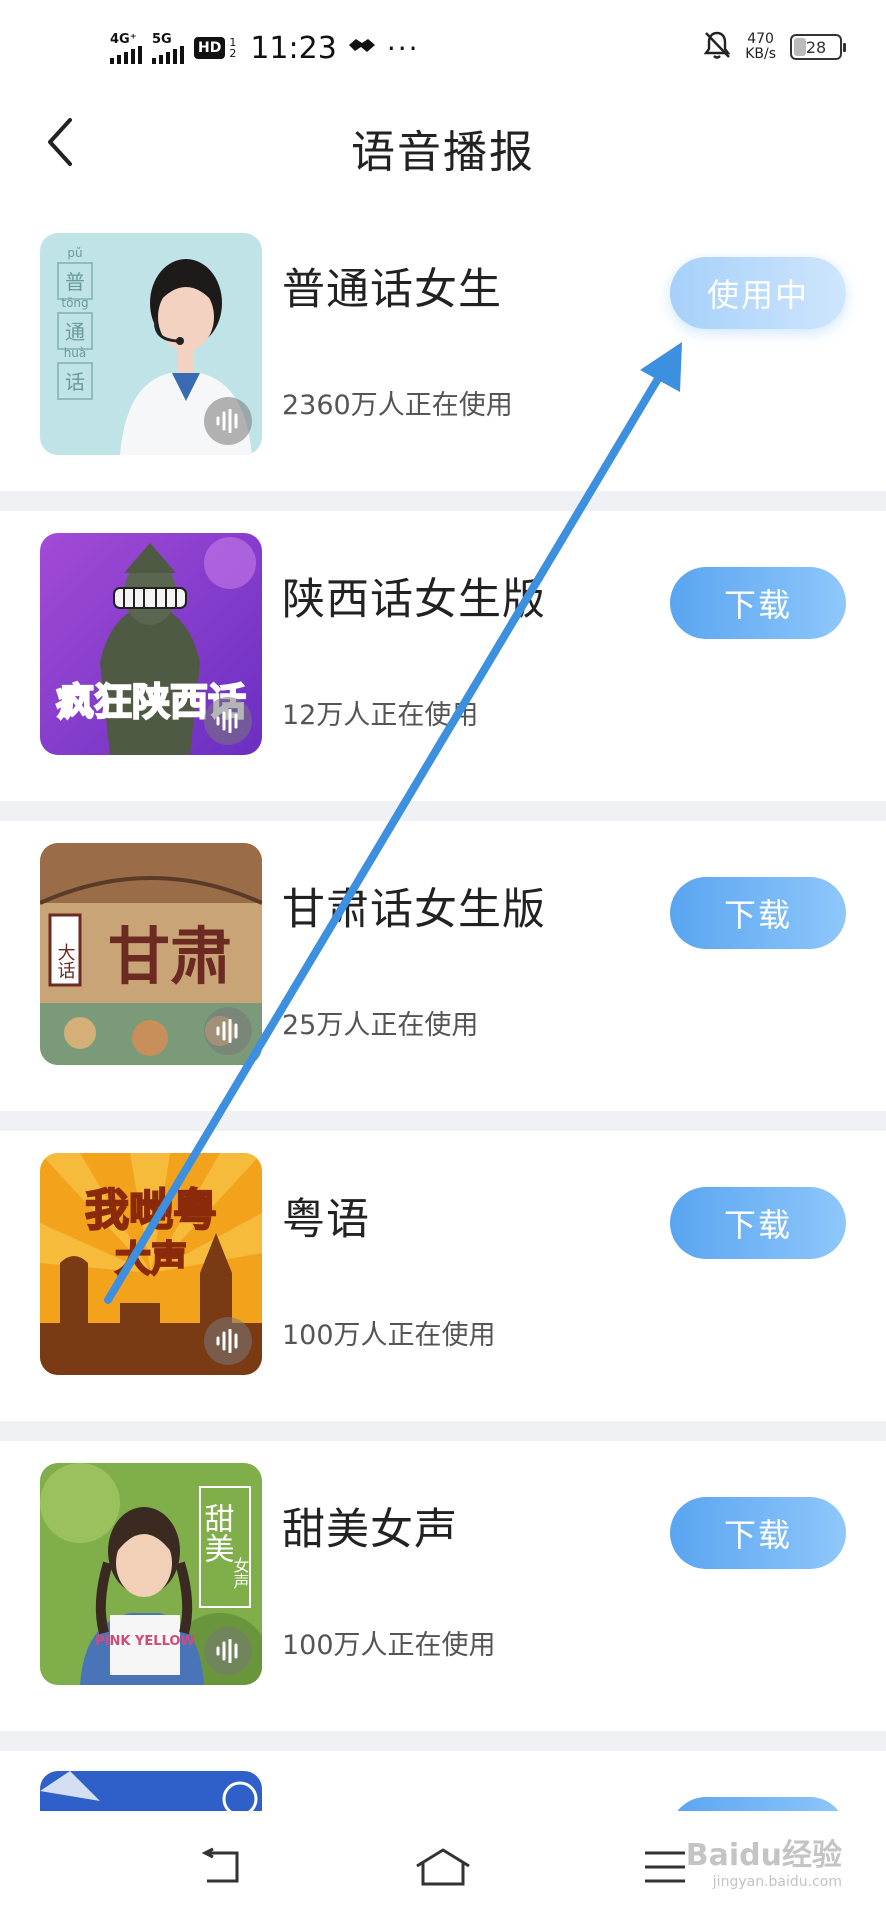 Image resolution: width=886 pixels, height=1920 pixels. I want to click on network-speed: 470 KB/s, so click(760, 47).